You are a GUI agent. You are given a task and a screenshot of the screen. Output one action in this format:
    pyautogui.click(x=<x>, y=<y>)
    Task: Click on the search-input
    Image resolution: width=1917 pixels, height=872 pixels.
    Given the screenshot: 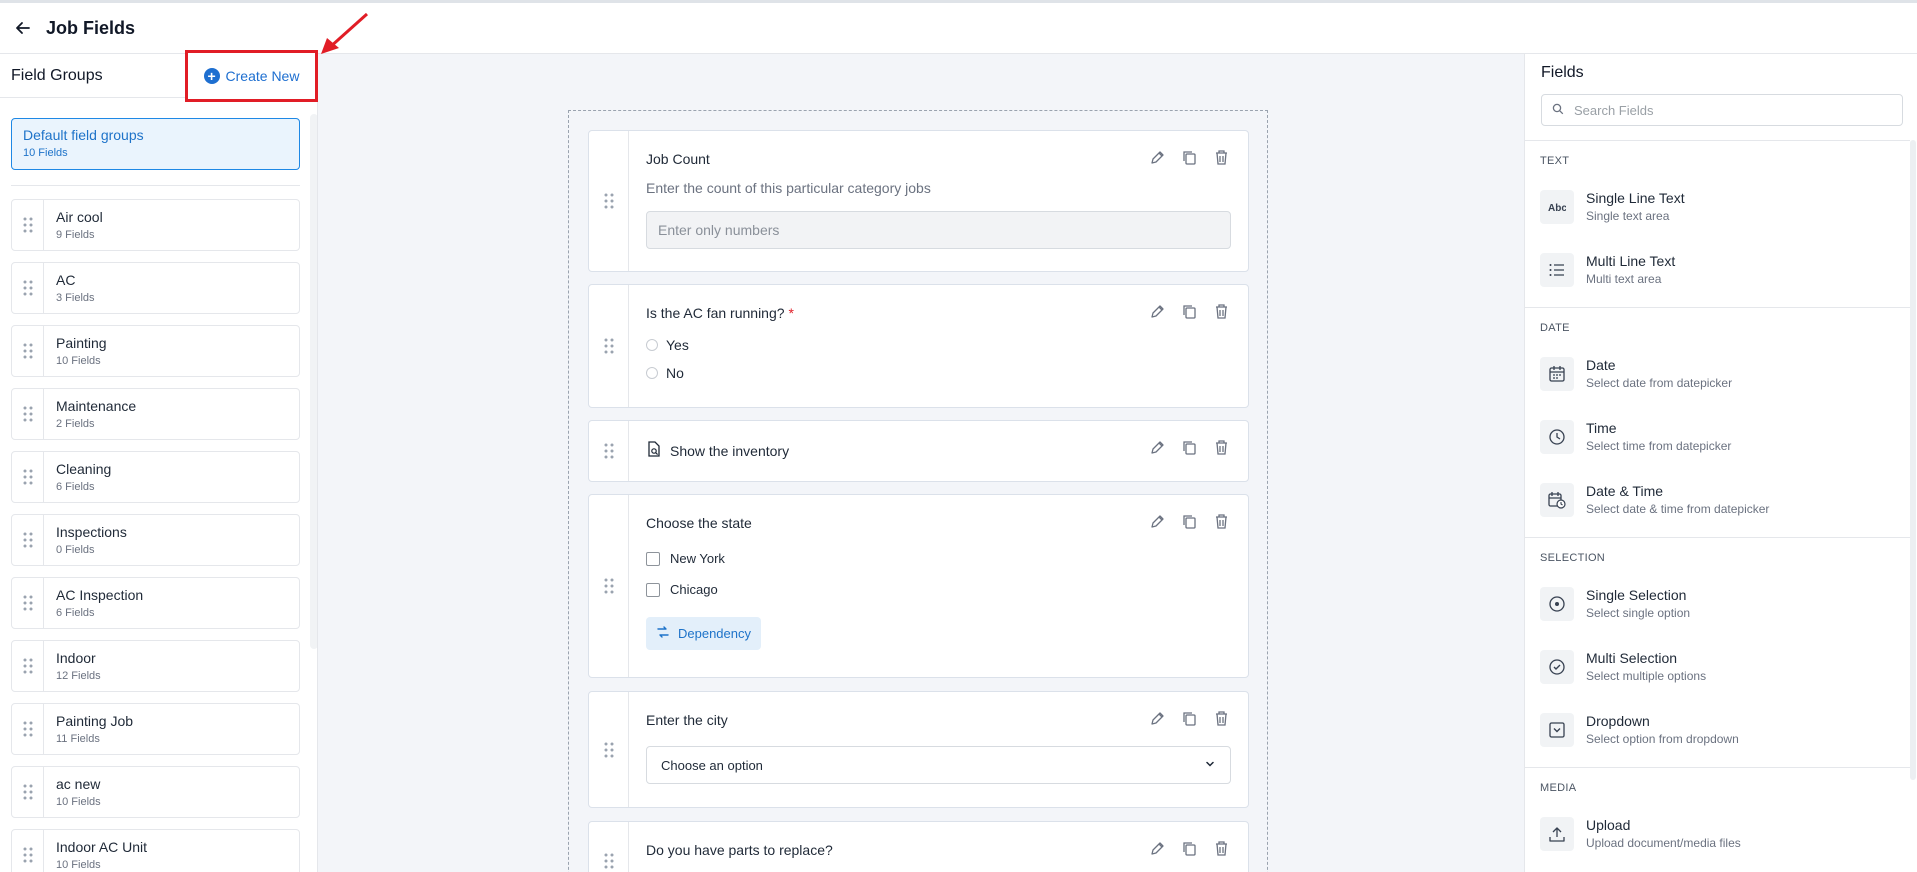 What is the action you would take?
    pyautogui.click(x=1724, y=110)
    